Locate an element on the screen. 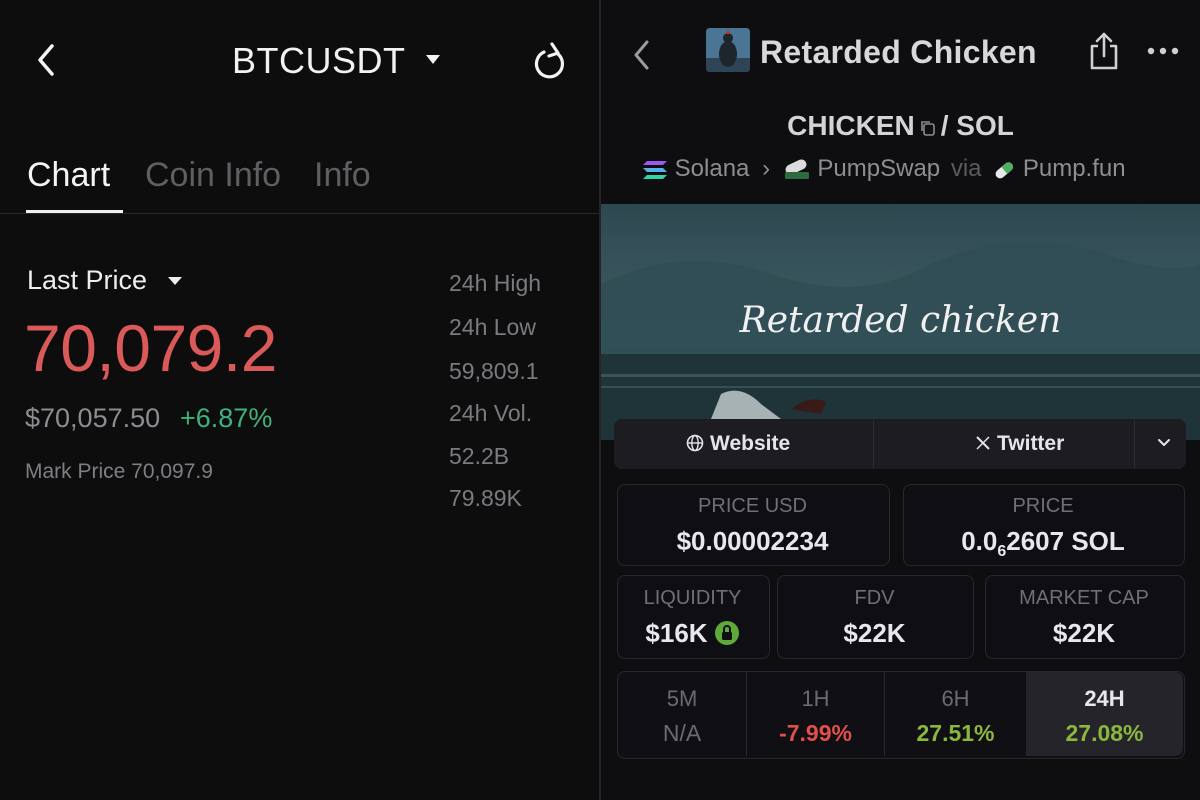  price-sol-zeros: 6 is located at coordinates (1002, 552).